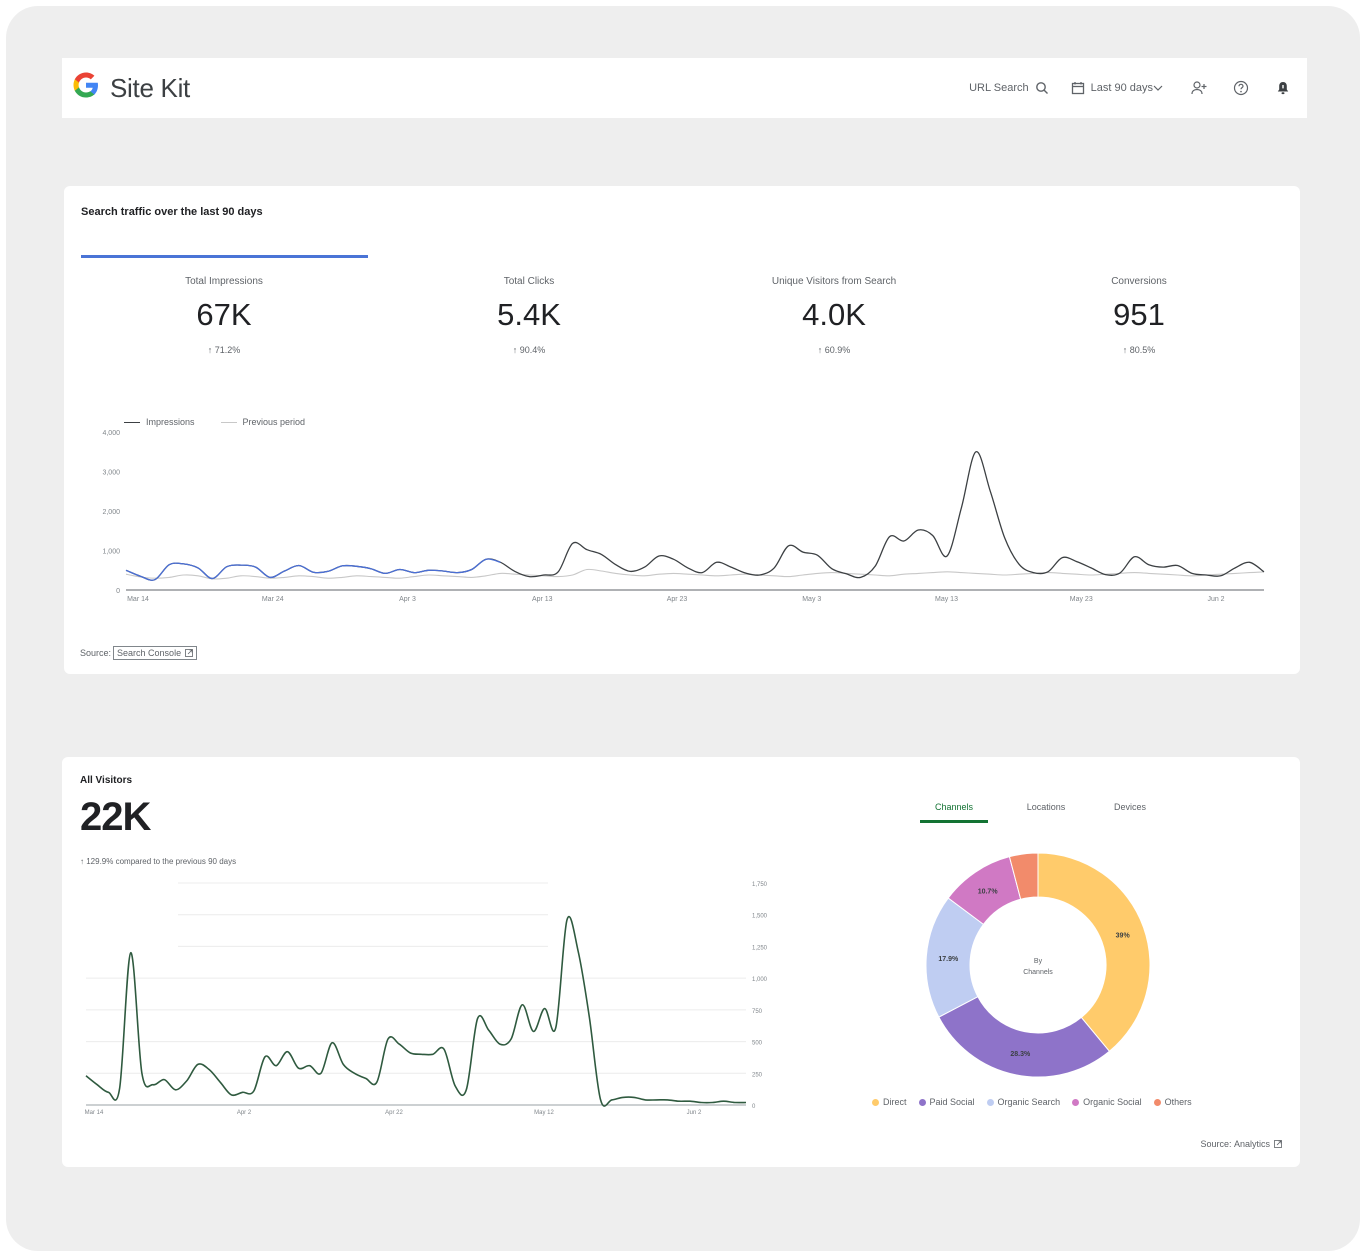  I want to click on source-attribution: Source: Search Console, so click(139, 653).